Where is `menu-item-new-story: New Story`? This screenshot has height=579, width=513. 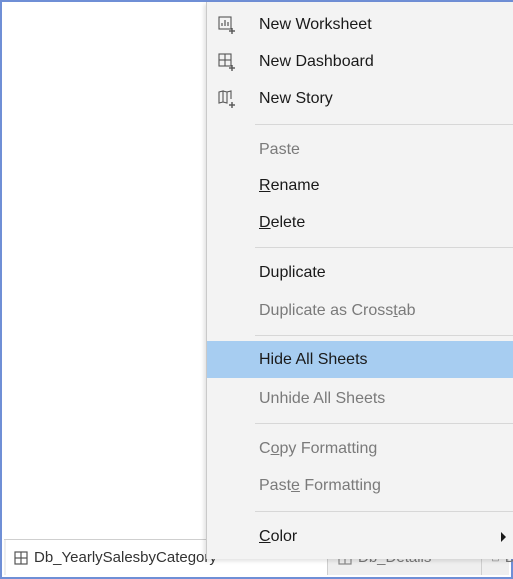
menu-item-new-story: New Story is located at coordinates (360, 99).